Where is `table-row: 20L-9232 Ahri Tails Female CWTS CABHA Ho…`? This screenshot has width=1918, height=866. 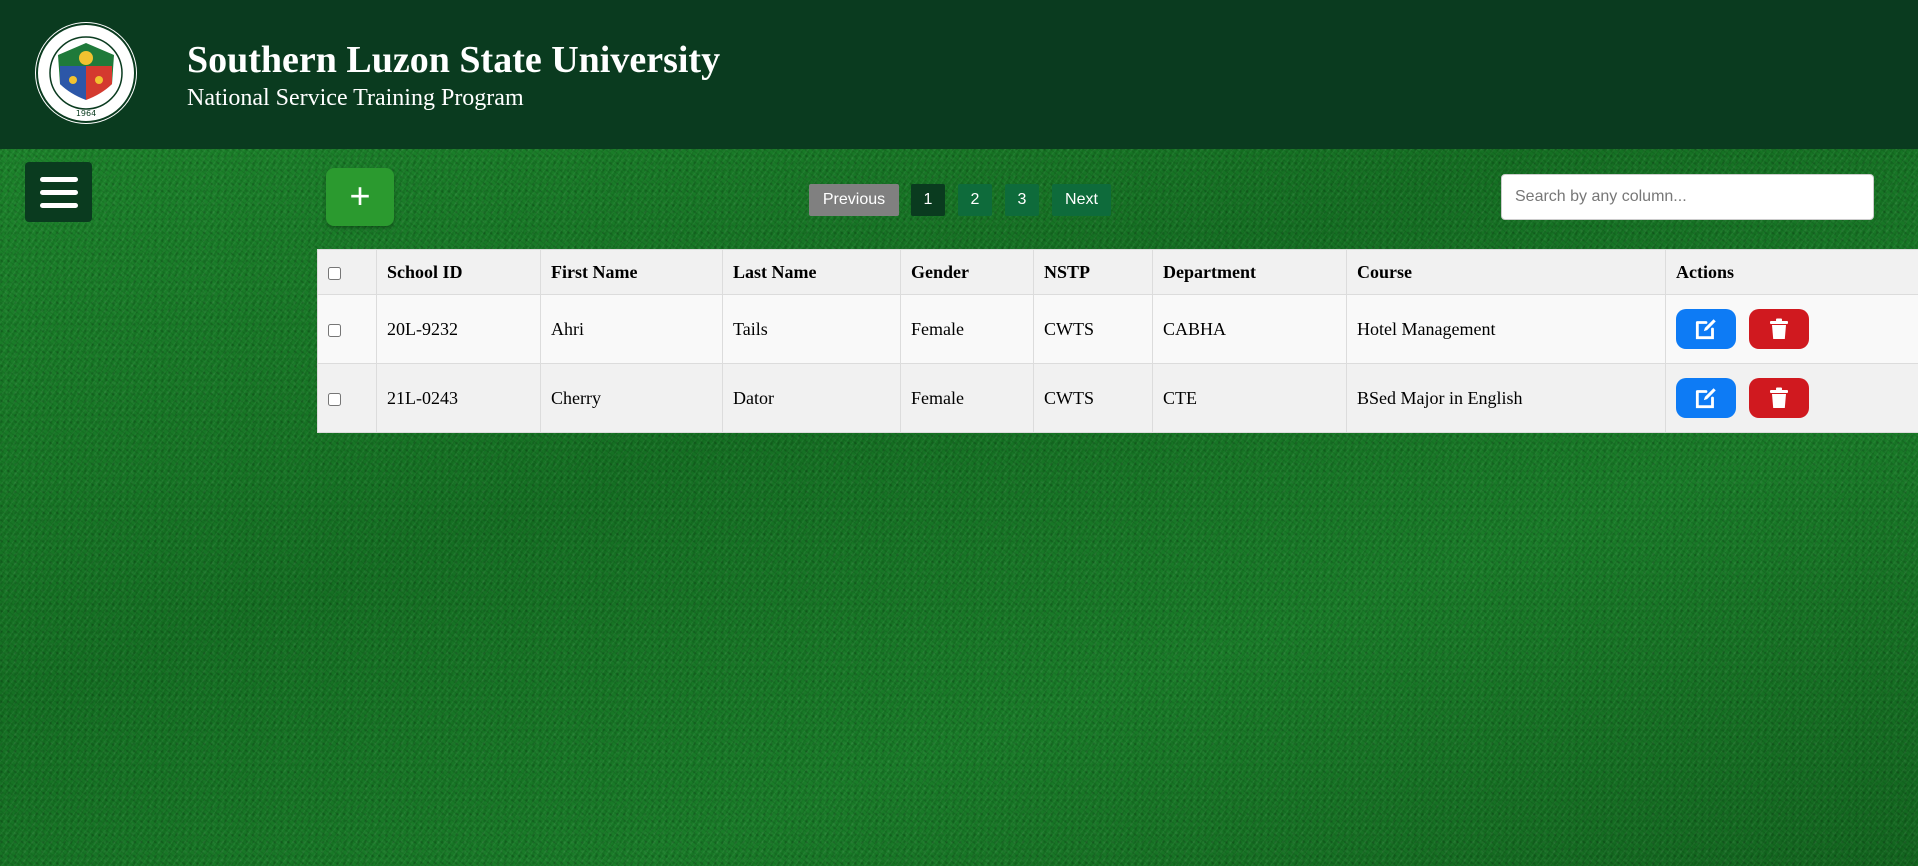
table-row: 20L-9232 Ahri Tails Female CWTS CABHA Ho… is located at coordinates (1117, 329).